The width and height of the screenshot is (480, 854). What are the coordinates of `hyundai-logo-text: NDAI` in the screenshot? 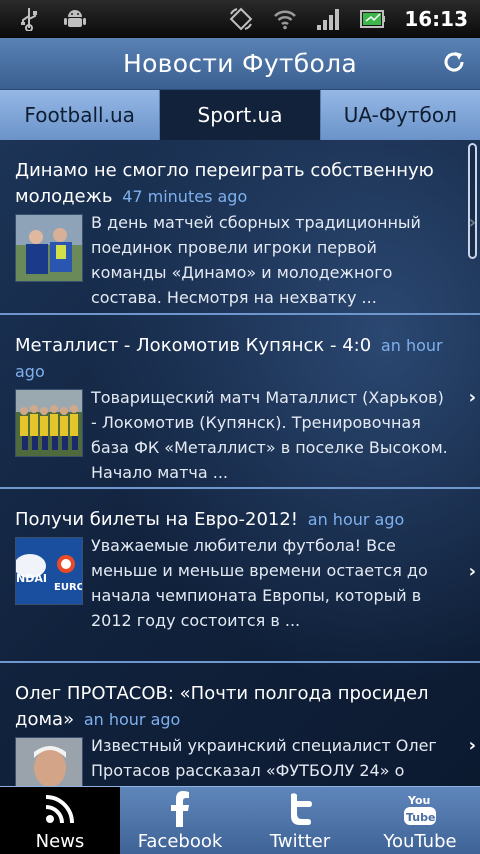 It's located at (31, 578).